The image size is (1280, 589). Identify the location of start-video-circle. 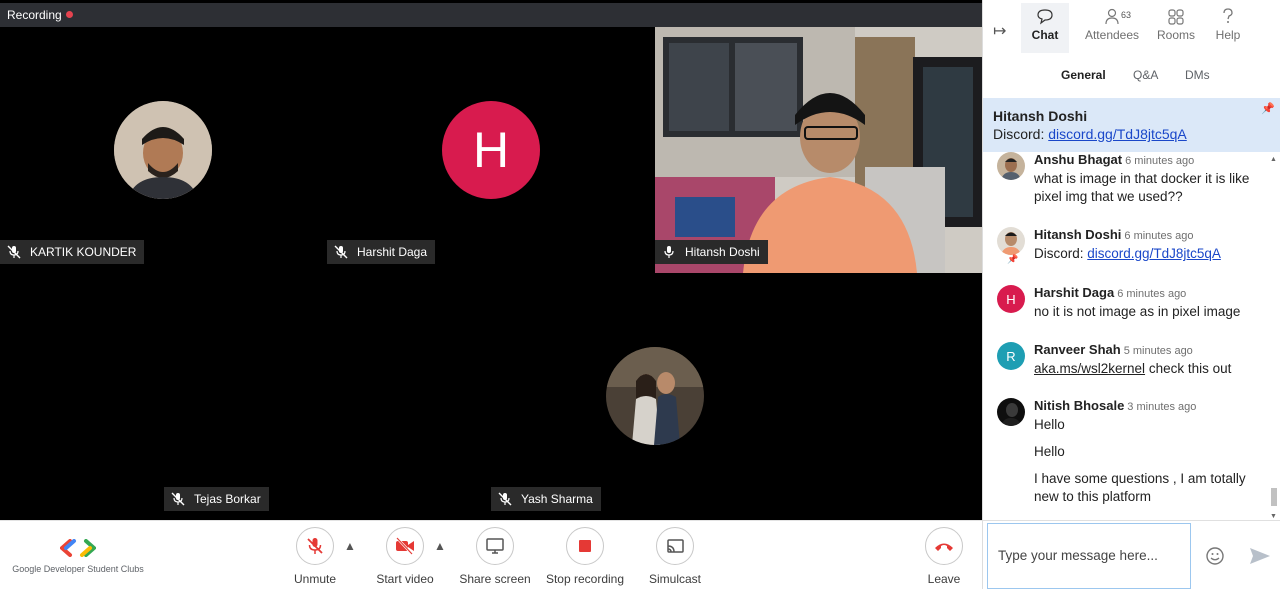
(405, 546).